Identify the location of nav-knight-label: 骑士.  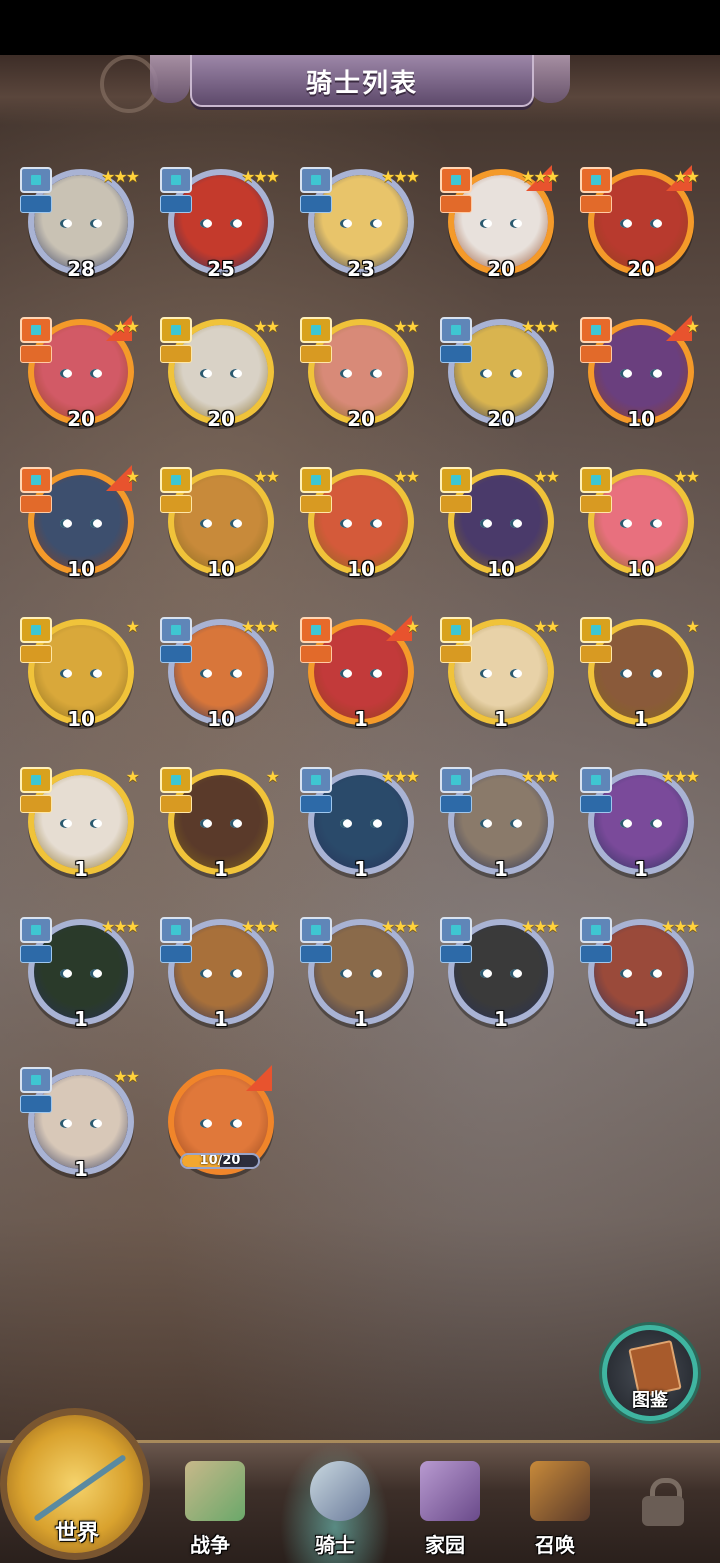
(335, 1545).